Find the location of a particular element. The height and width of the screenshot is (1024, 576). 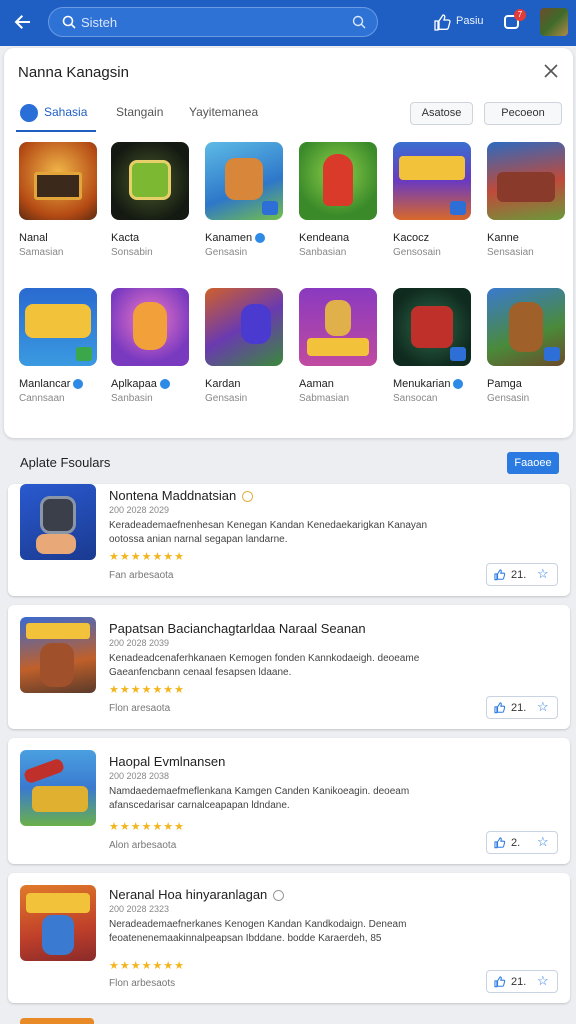

section-title: Aplate Fsoulars is located at coordinates (65, 462).